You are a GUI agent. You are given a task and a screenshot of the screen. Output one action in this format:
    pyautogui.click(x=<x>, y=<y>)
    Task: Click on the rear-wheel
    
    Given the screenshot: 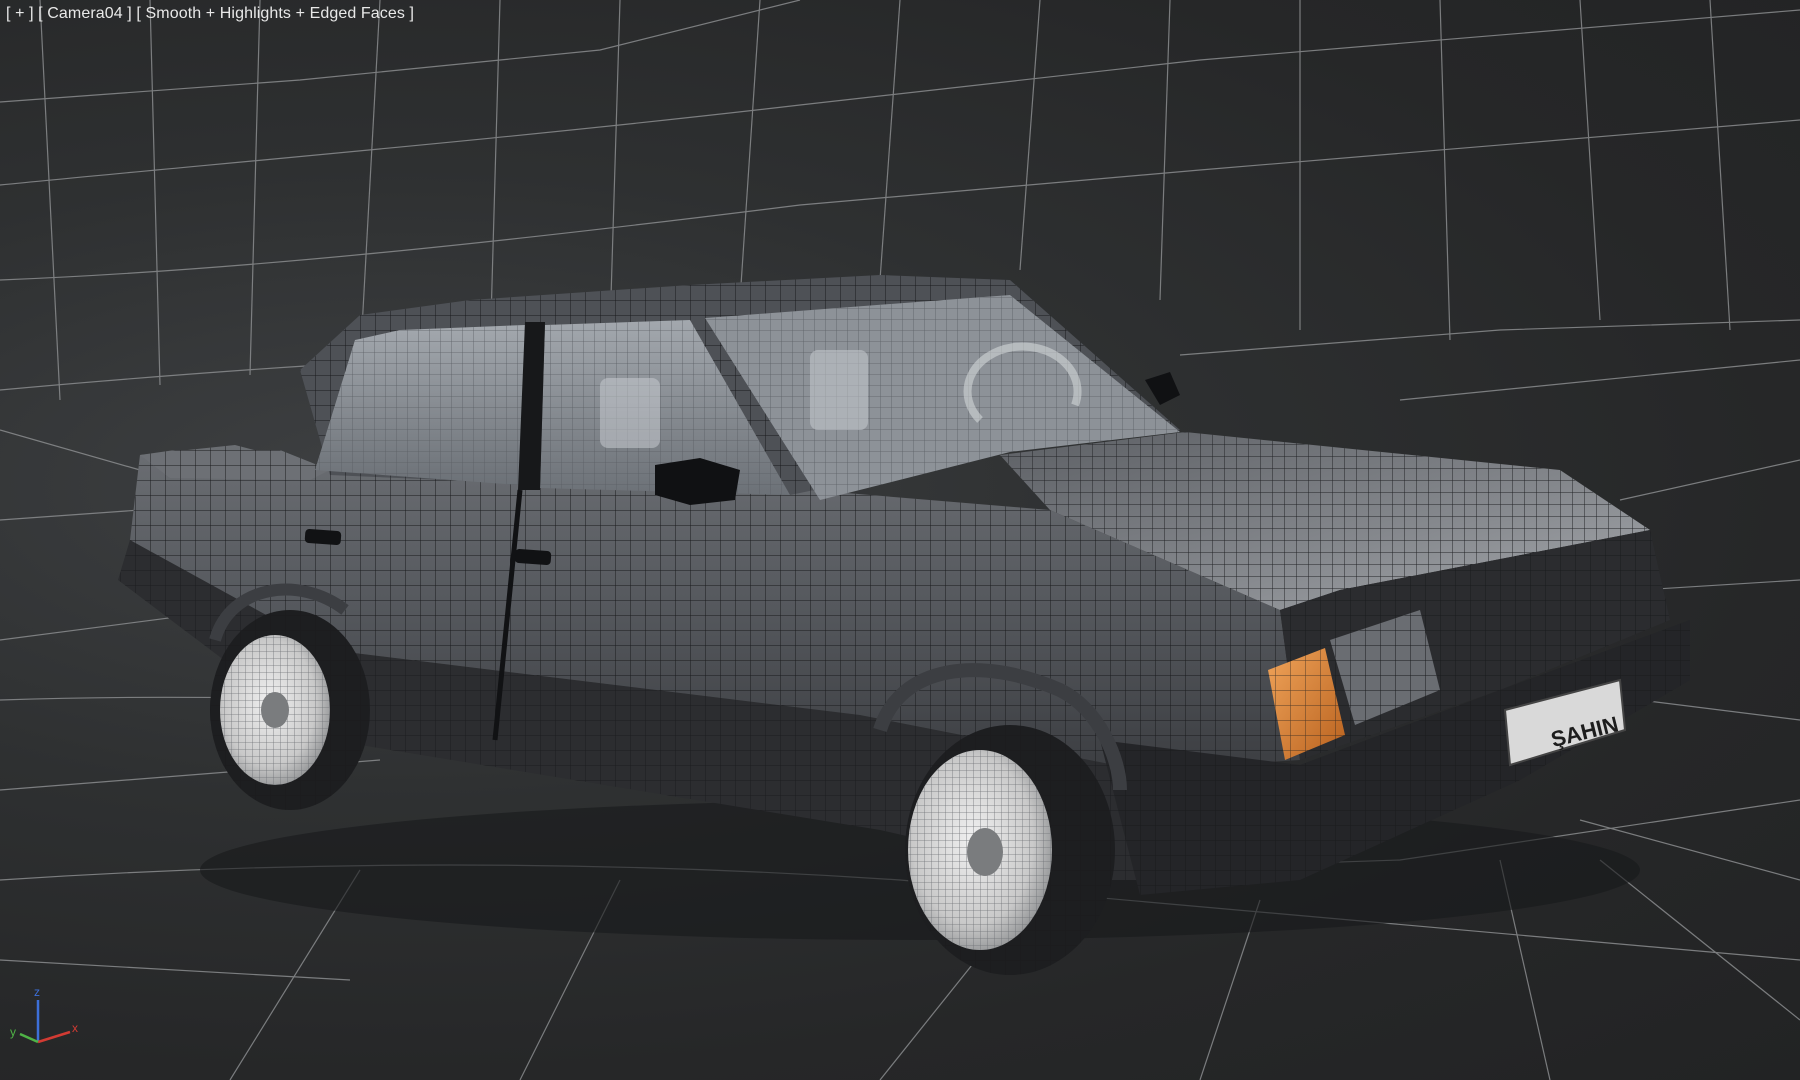 What is the action you would take?
    pyautogui.click(x=290, y=710)
    